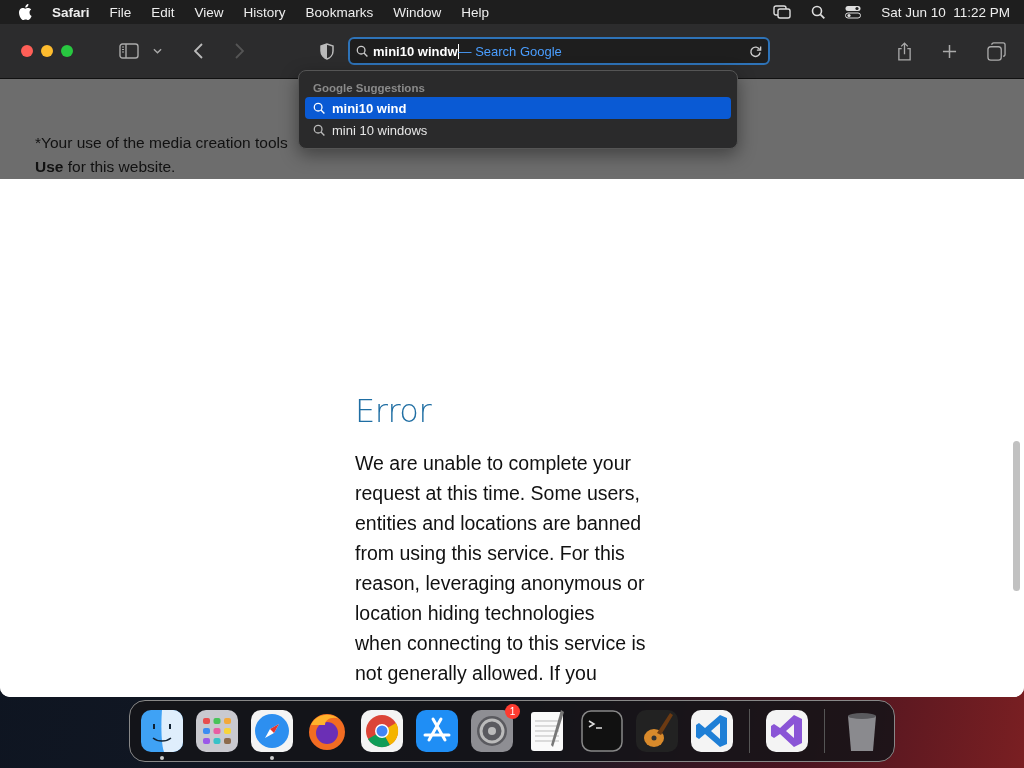 This screenshot has width=1024, height=768. What do you see at coordinates (415, 51) in the screenshot?
I see `typed-text: mini10 windw` at bounding box center [415, 51].